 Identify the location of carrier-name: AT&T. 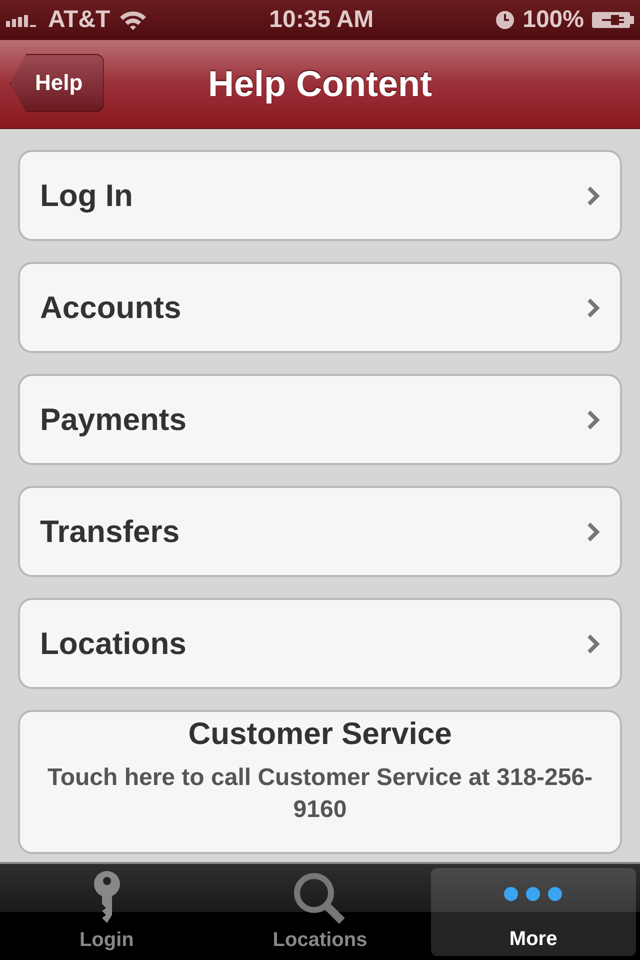
(79, 20).